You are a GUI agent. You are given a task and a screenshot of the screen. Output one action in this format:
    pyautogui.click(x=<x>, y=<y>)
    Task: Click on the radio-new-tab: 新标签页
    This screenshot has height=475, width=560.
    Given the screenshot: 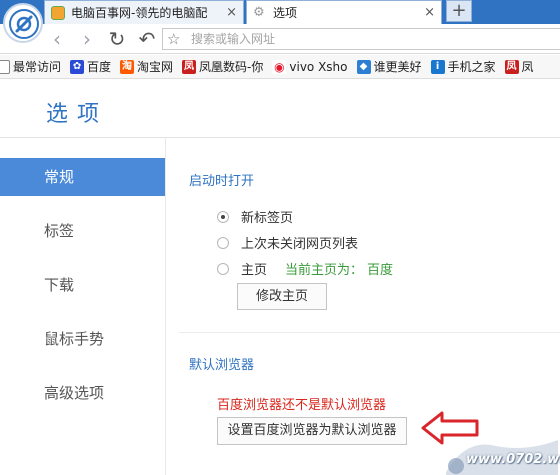 What is the action you would take?
    pyautogui.click(x=255, y=216)
    